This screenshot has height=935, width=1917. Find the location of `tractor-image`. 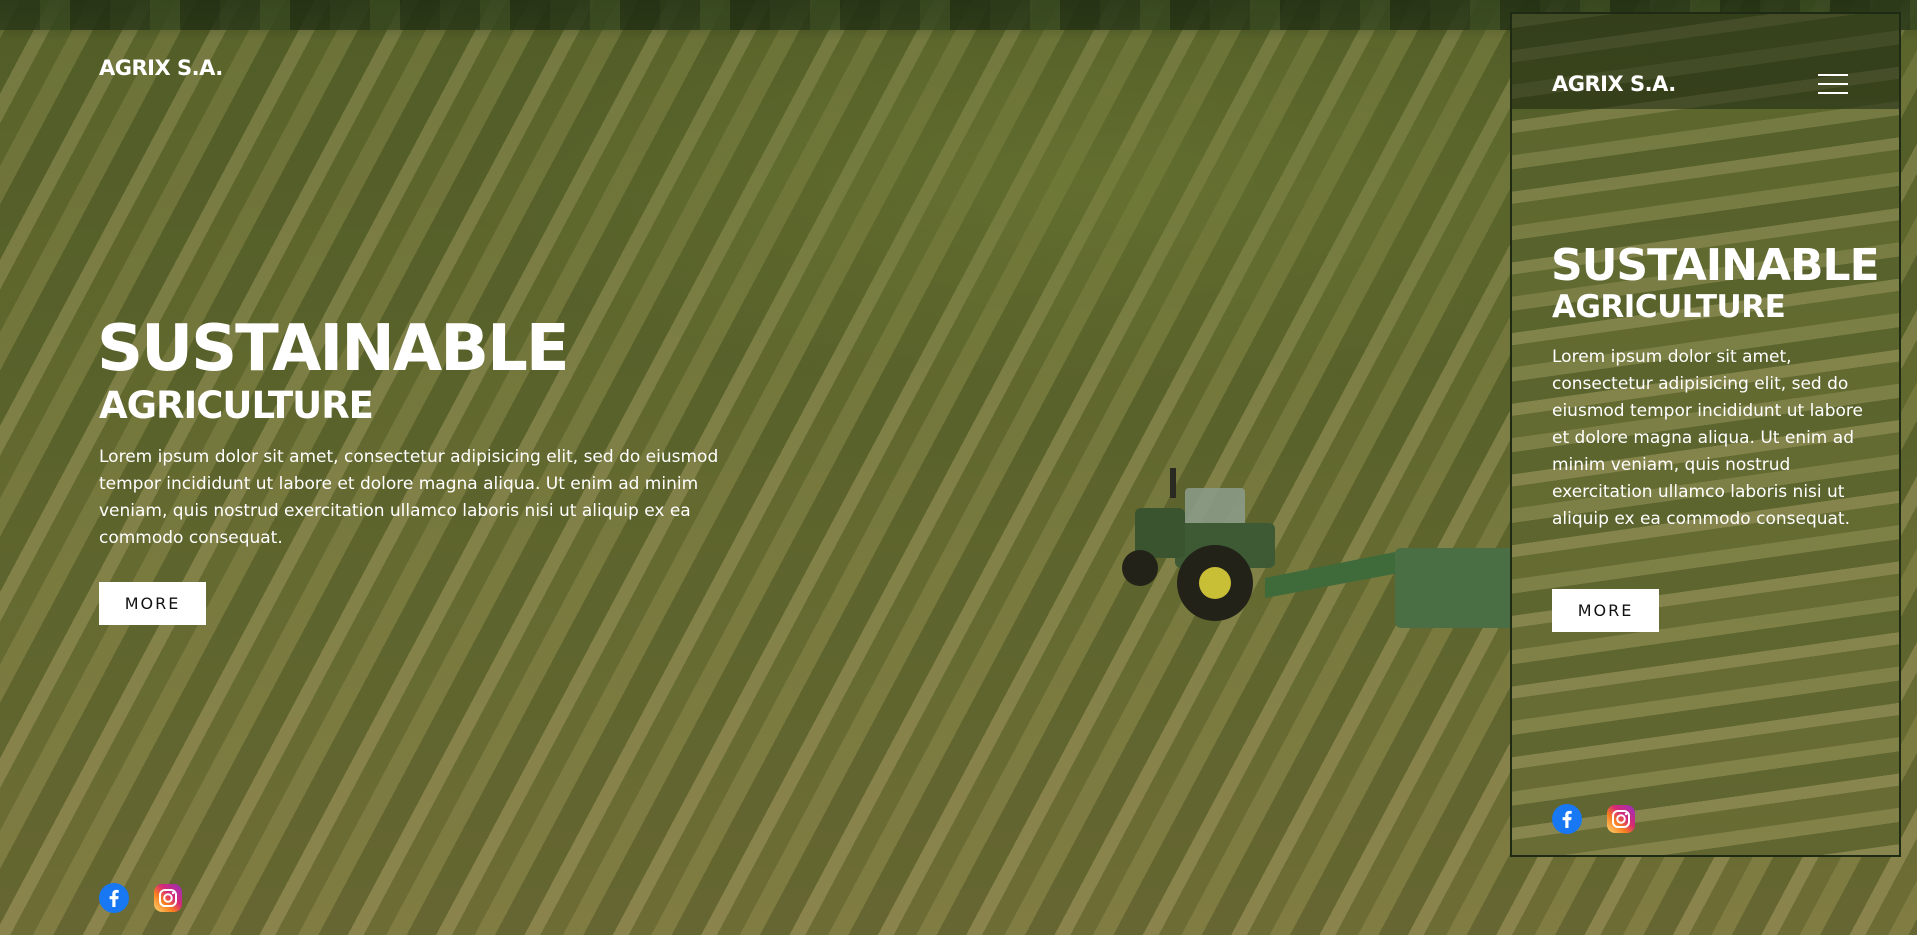

tractor-image is located at coordinates (1318, 548).